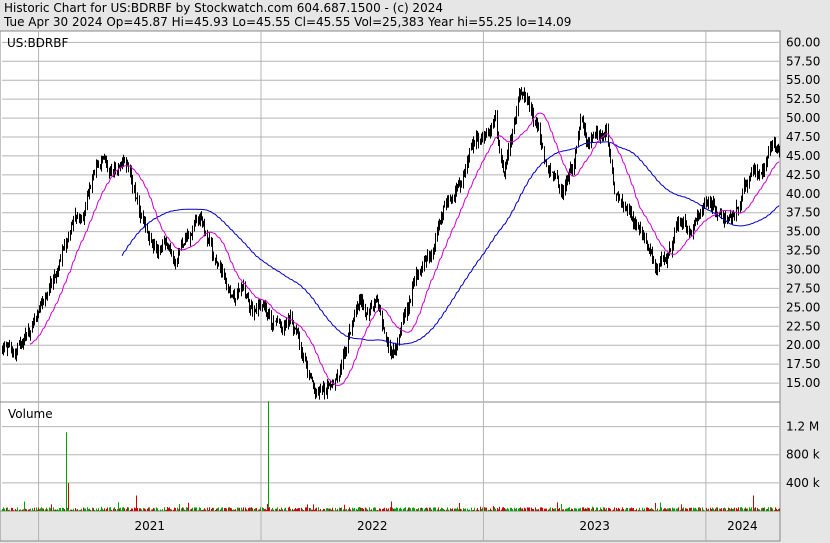 The width and height of the screenshot is (830, 543). What do you see at coordinates (802, 427) in the screenshot?
I see `volume-tick-label: 1.2 M` at bounding box center [802, 427].